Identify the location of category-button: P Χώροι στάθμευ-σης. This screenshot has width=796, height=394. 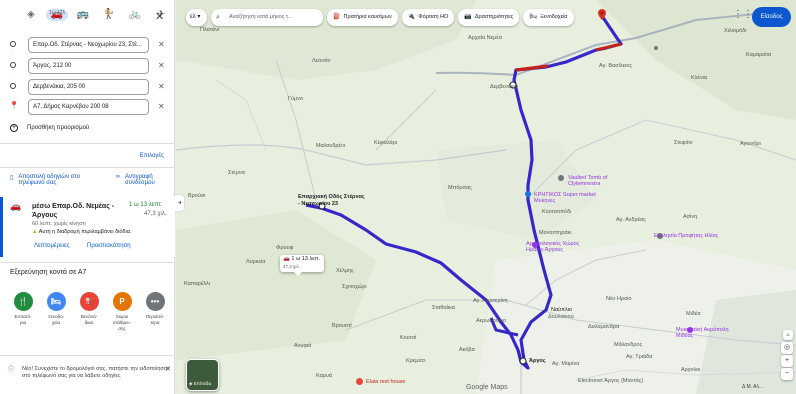
(122, 312).